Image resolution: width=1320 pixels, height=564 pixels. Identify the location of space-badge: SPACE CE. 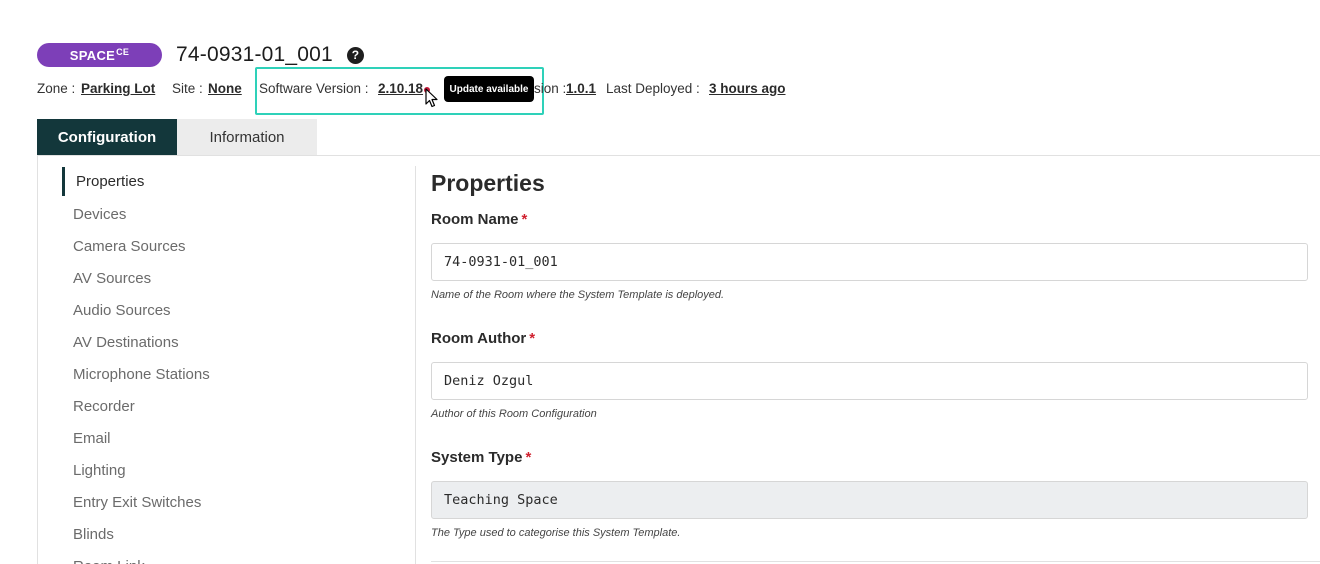
(99, 55).